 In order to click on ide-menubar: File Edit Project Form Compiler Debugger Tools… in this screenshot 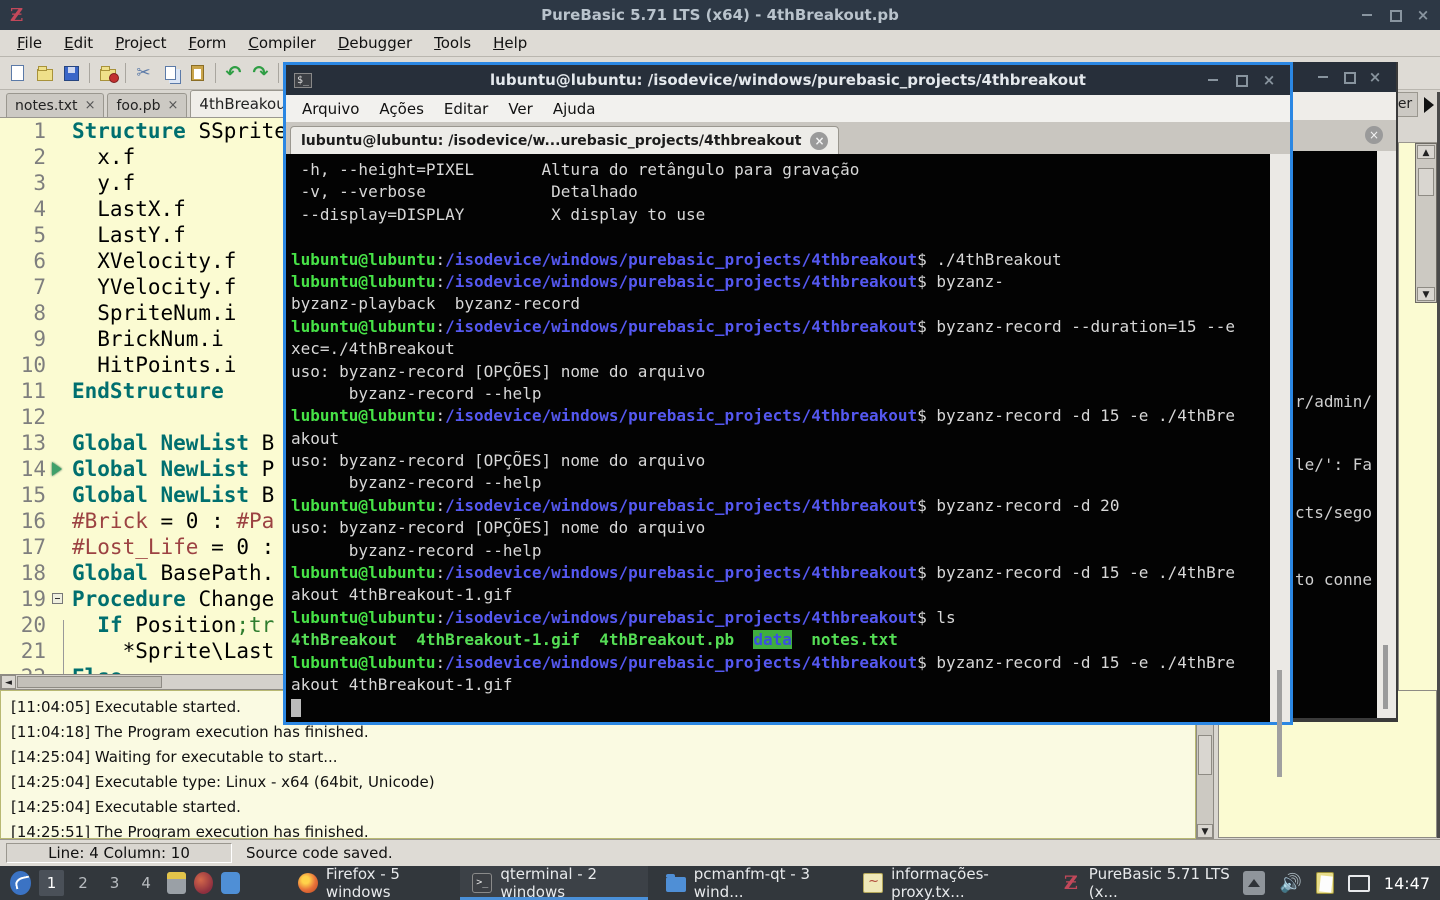, I will do `click(720, 43)`.